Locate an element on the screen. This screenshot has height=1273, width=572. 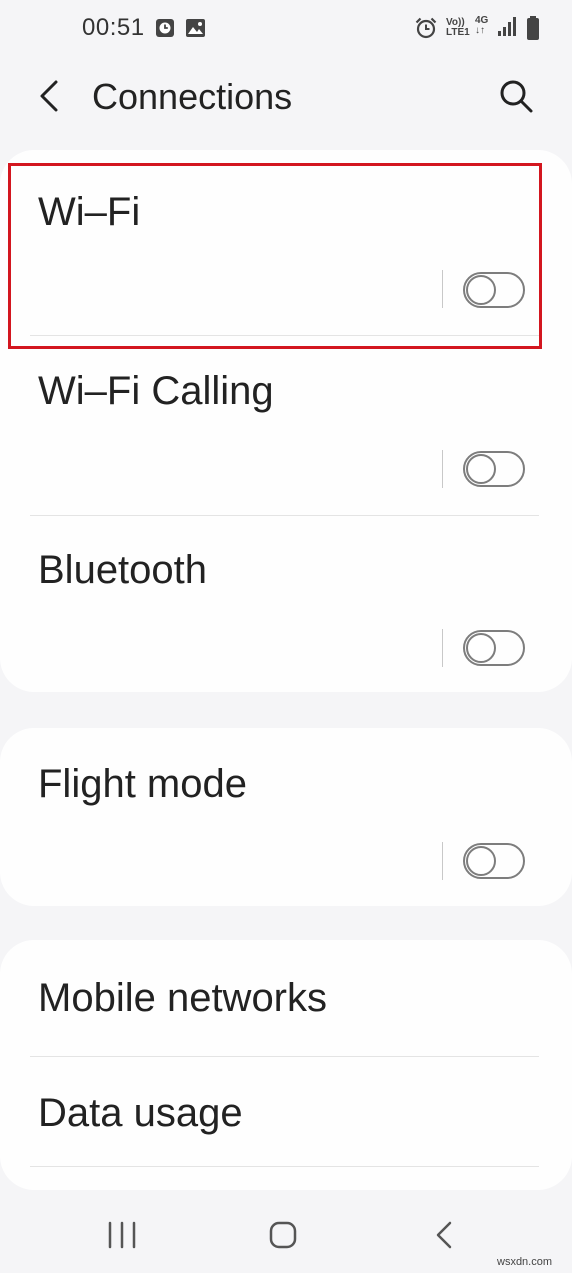
app-header: Connections is located at coordinates (286, 96).